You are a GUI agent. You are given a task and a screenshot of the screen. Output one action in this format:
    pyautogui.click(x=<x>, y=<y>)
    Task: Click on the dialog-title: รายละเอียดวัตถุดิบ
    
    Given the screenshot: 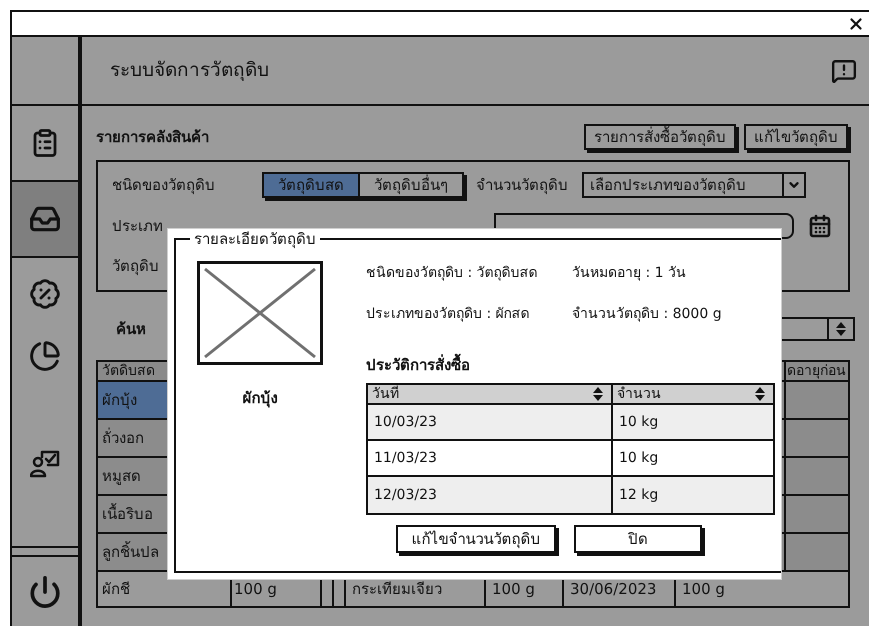 What is the action you would take?
    pyautogui.click(x=255, y=239)
    